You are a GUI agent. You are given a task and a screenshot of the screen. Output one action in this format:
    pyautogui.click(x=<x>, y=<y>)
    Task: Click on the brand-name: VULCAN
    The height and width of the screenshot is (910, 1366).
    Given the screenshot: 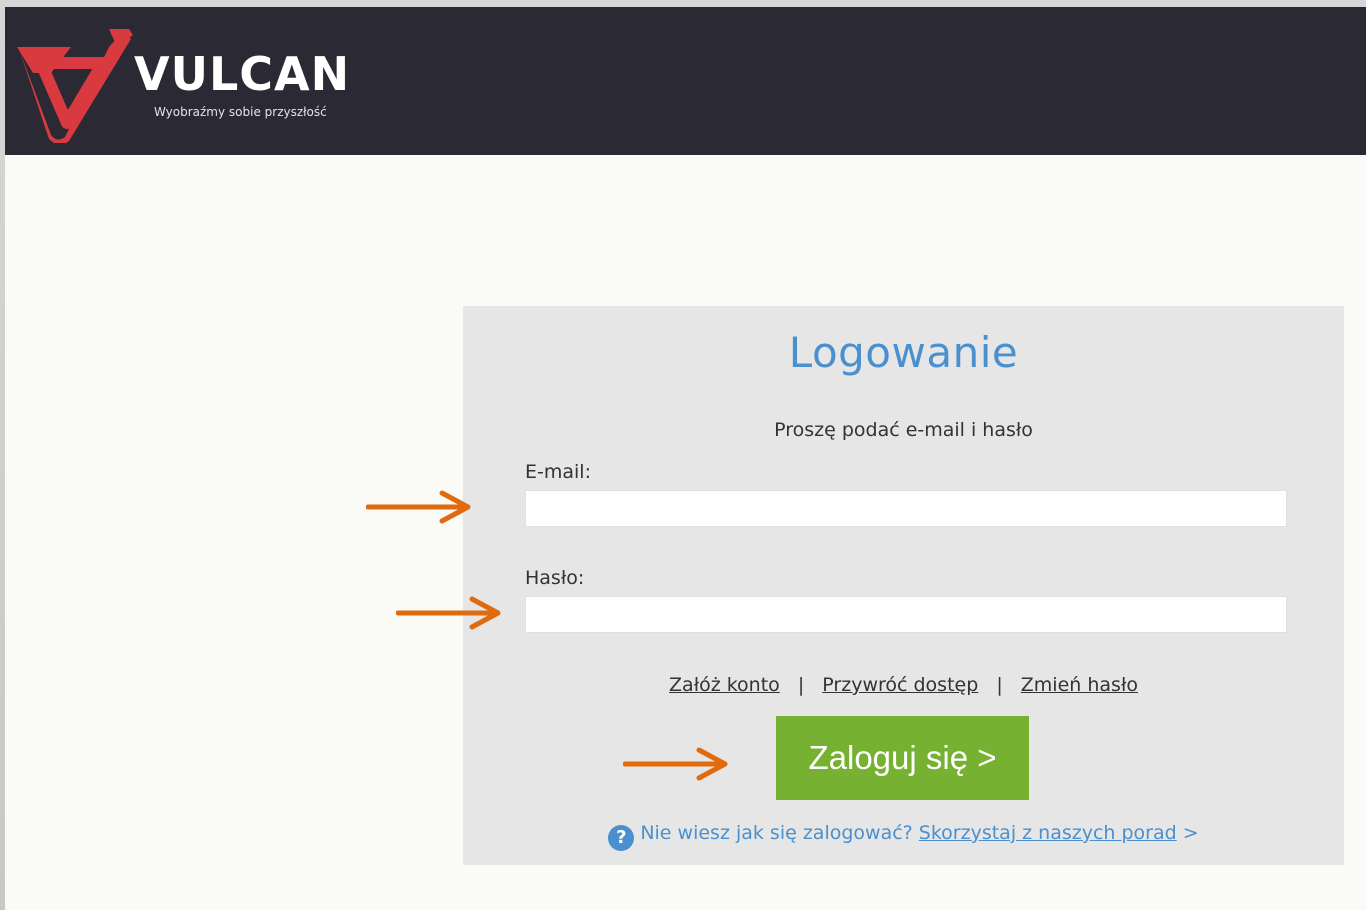 What is the action you would take?
    pyautogui.click(x=242, y=74)
    